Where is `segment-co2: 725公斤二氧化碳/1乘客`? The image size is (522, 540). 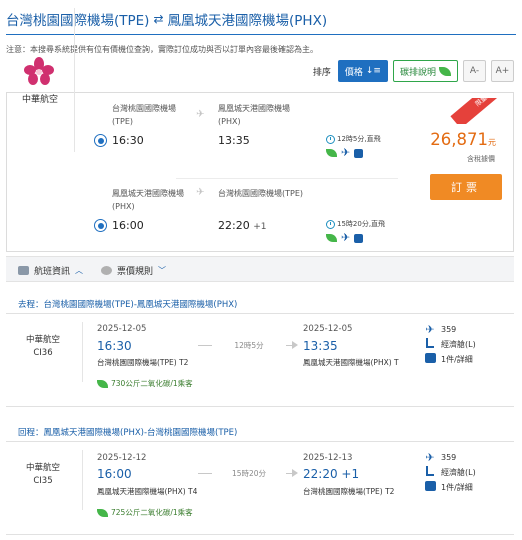
segment-co2: 725公斤二氧化碳/1乘客 is located at coordinates (145, 512).